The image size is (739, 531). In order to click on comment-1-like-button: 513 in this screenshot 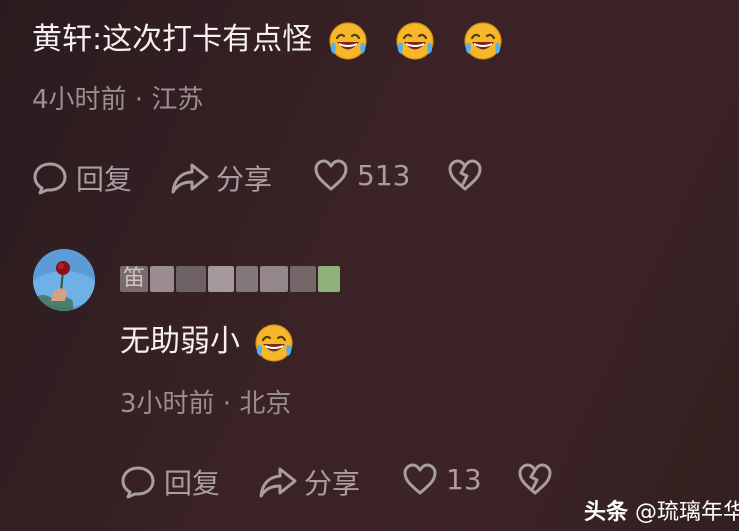, I will do `click(361, 175)`.